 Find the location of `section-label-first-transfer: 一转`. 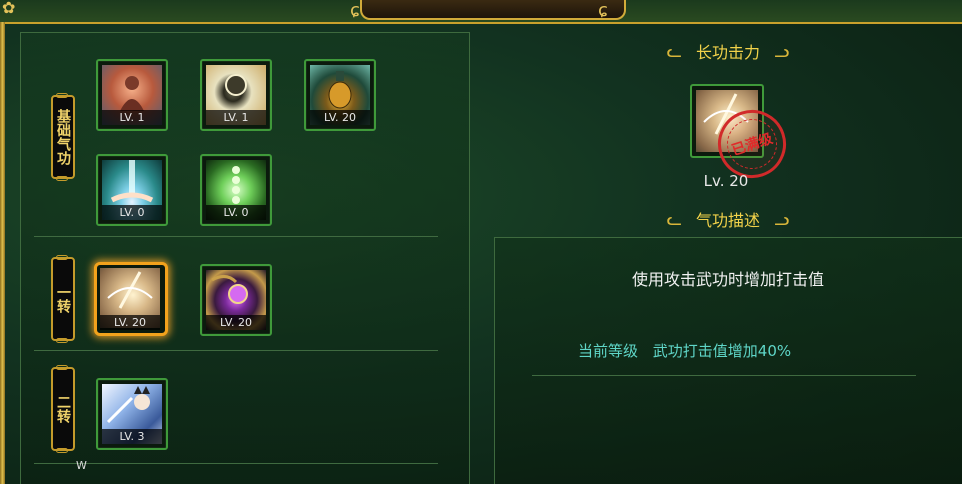

section-label-first-transfer: 一转 is located at coordinates (63, 299).